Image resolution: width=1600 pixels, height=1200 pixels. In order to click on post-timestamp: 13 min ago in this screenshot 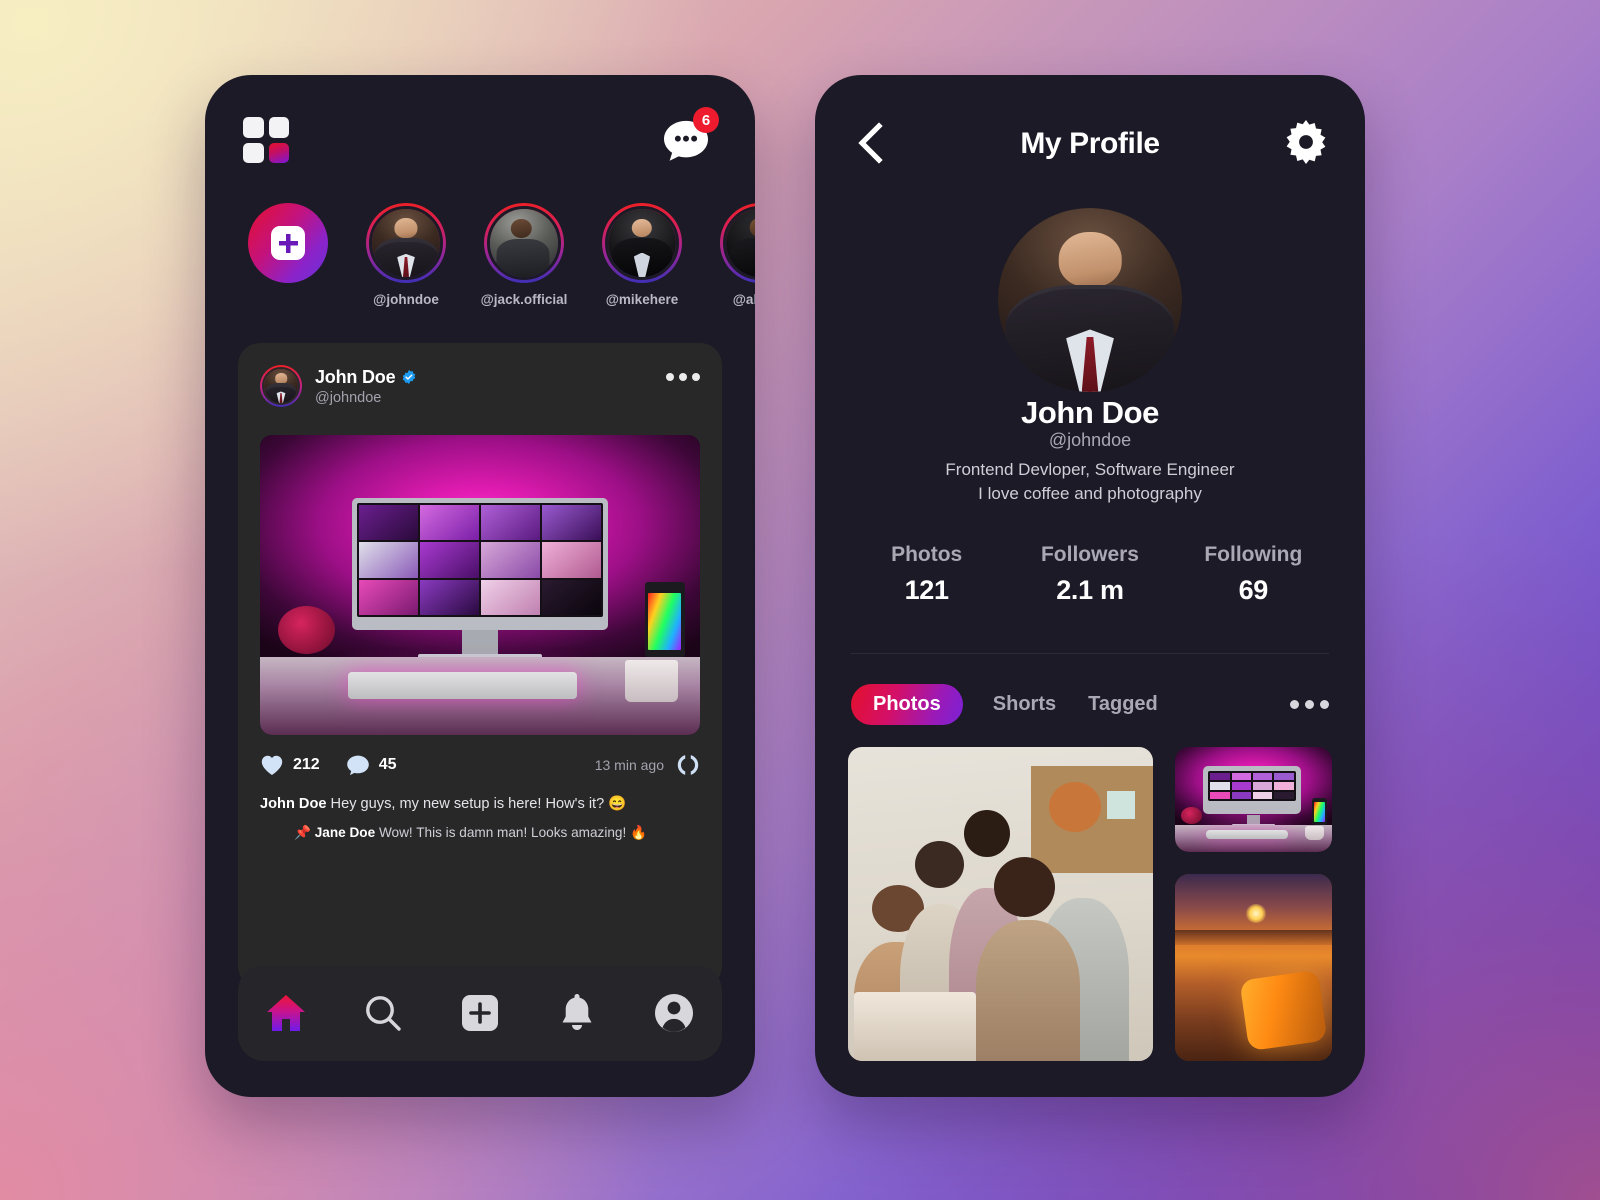, I will do `click(629, 765)`.